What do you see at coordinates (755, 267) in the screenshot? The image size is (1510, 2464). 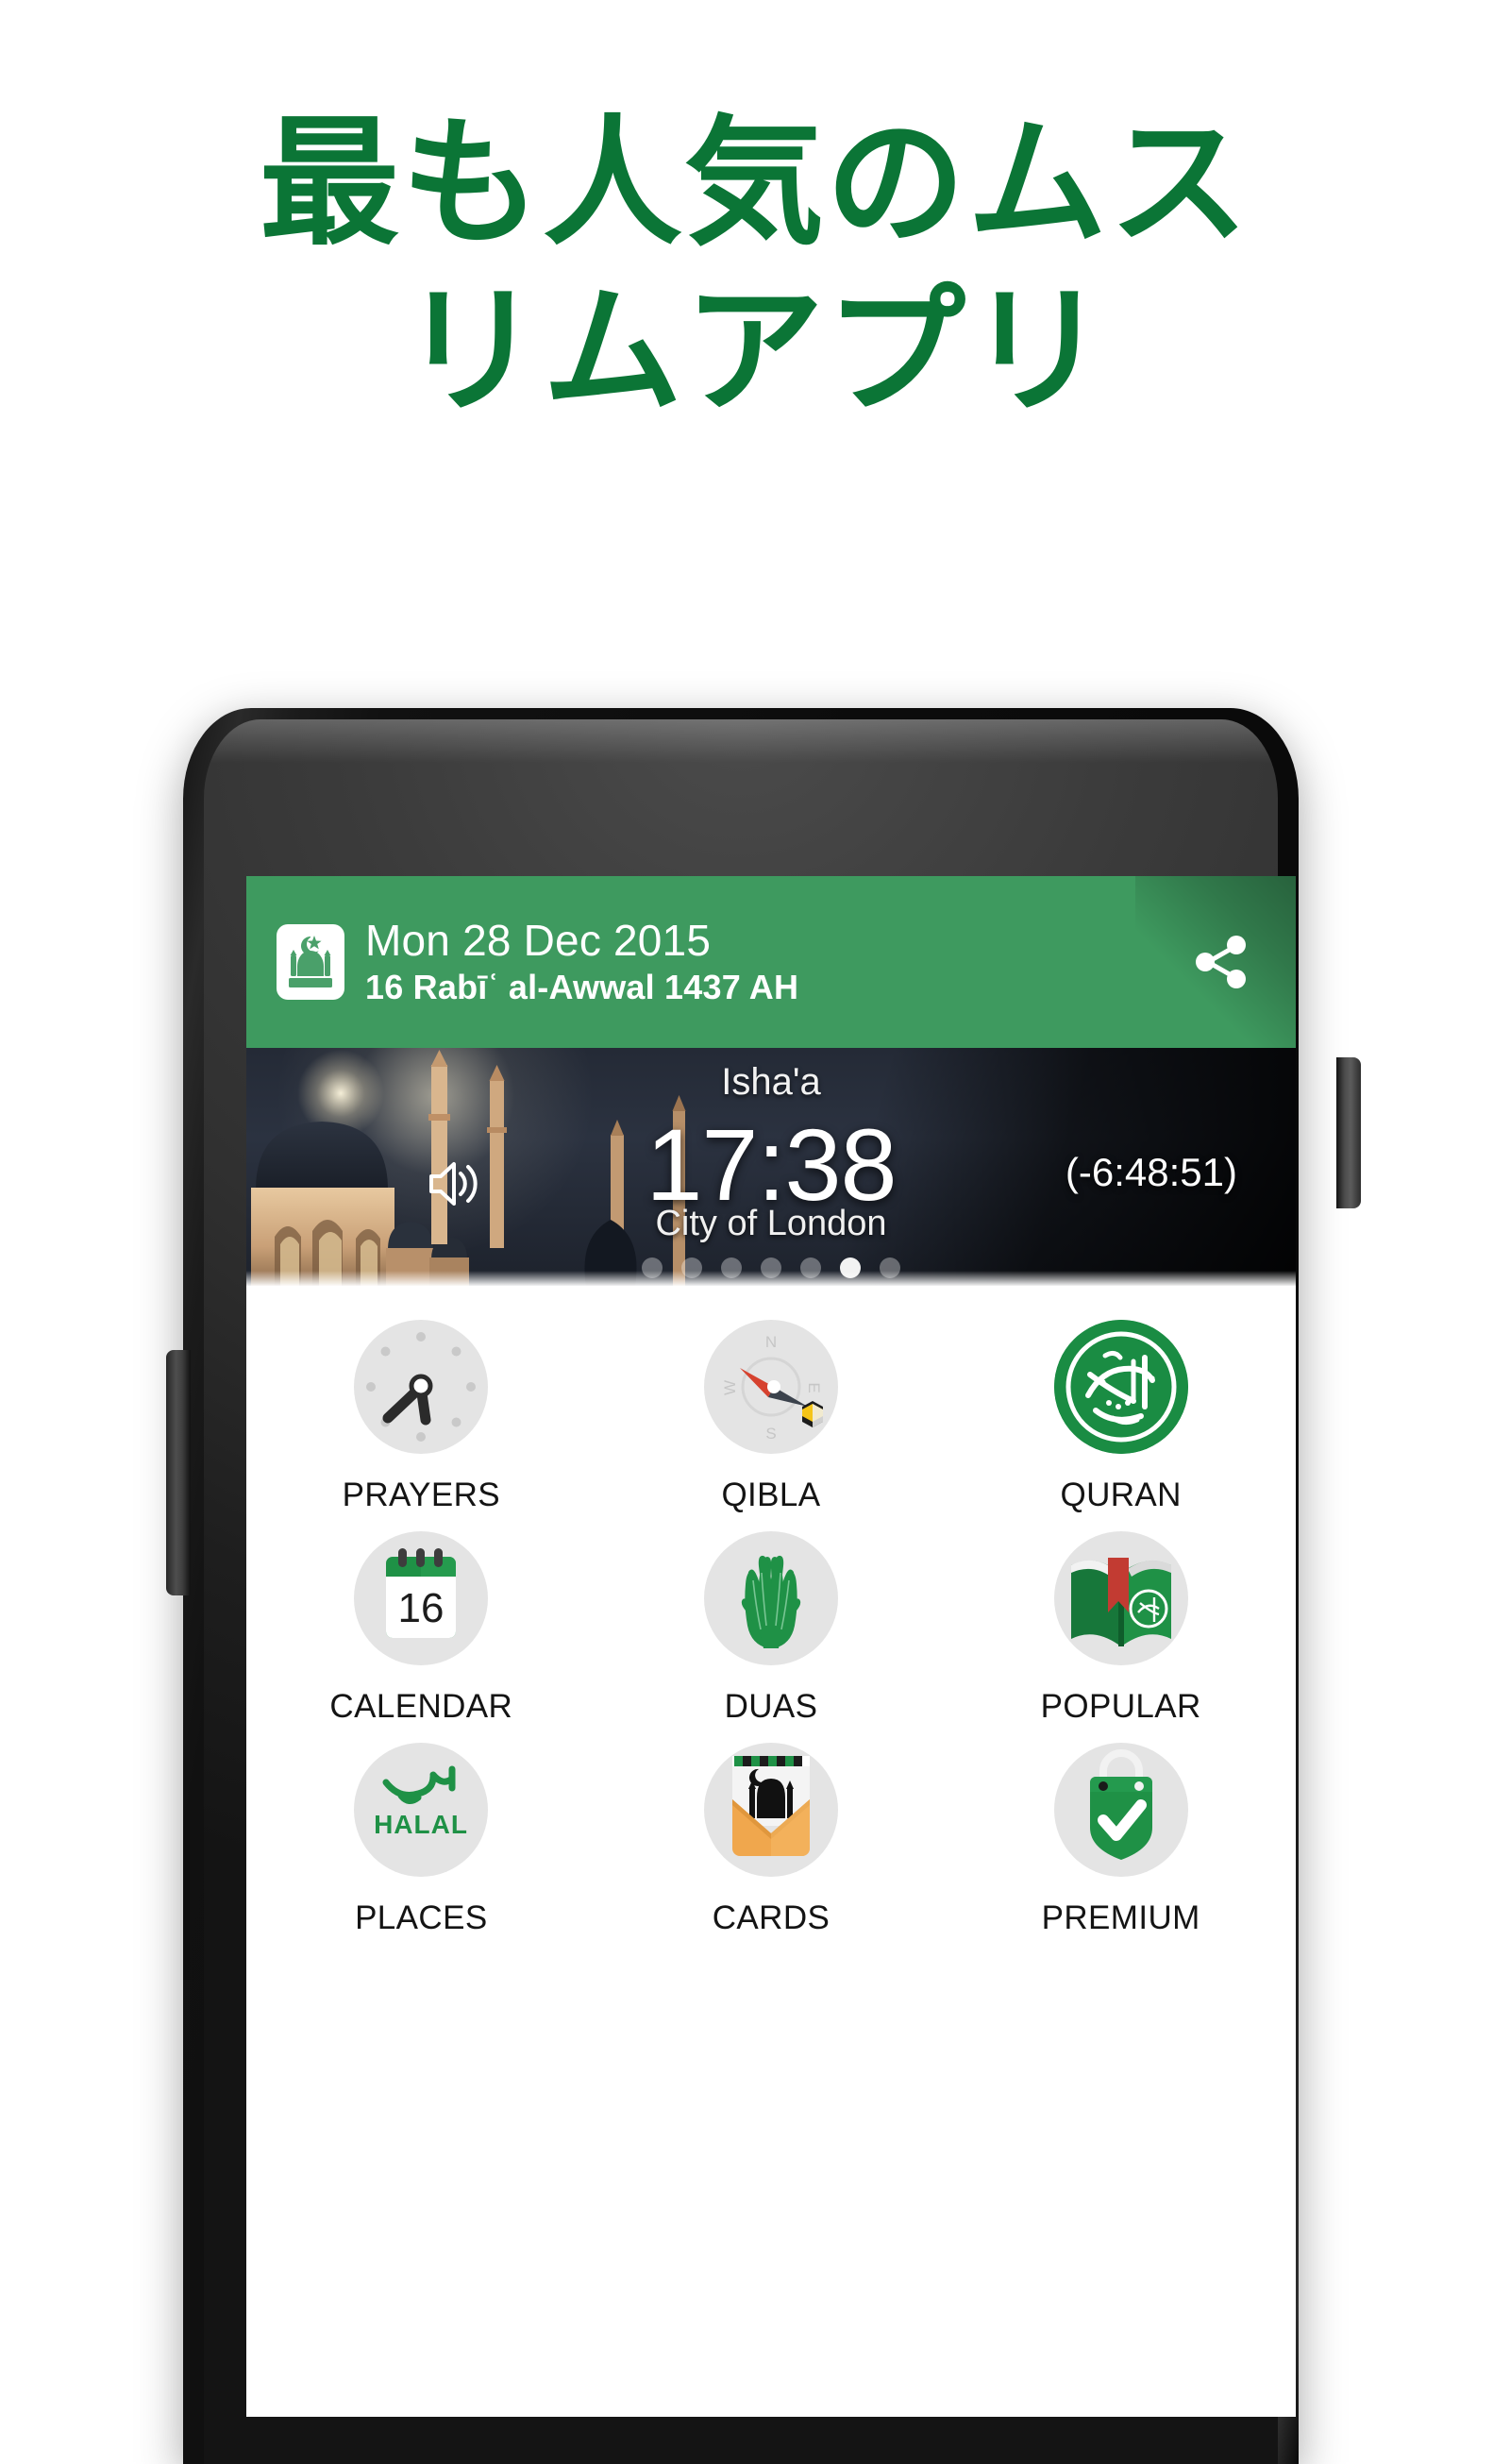 I see `page-headline: 最も人気のムス リムアプリ` at bounding box center [755, 267].